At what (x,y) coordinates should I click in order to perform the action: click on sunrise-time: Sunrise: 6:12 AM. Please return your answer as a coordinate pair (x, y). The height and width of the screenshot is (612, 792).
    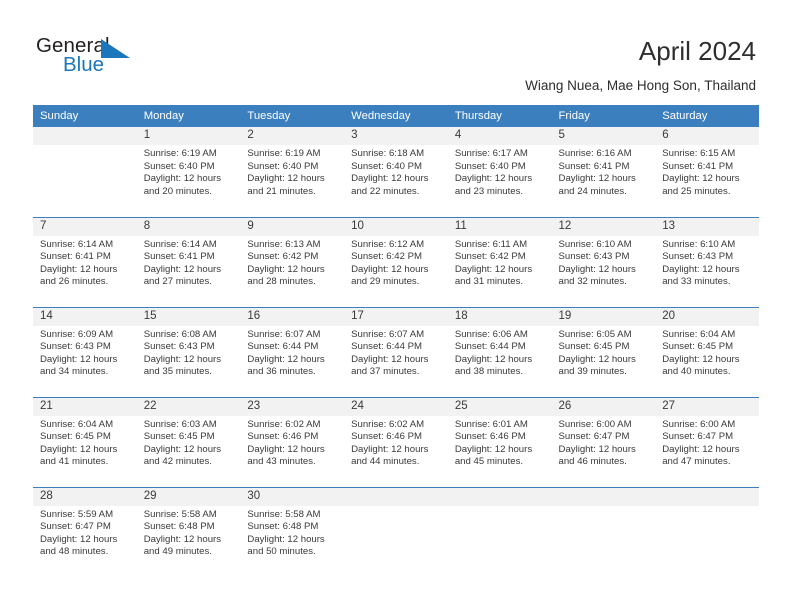
    Looking at the image, I should click on (388, 244).